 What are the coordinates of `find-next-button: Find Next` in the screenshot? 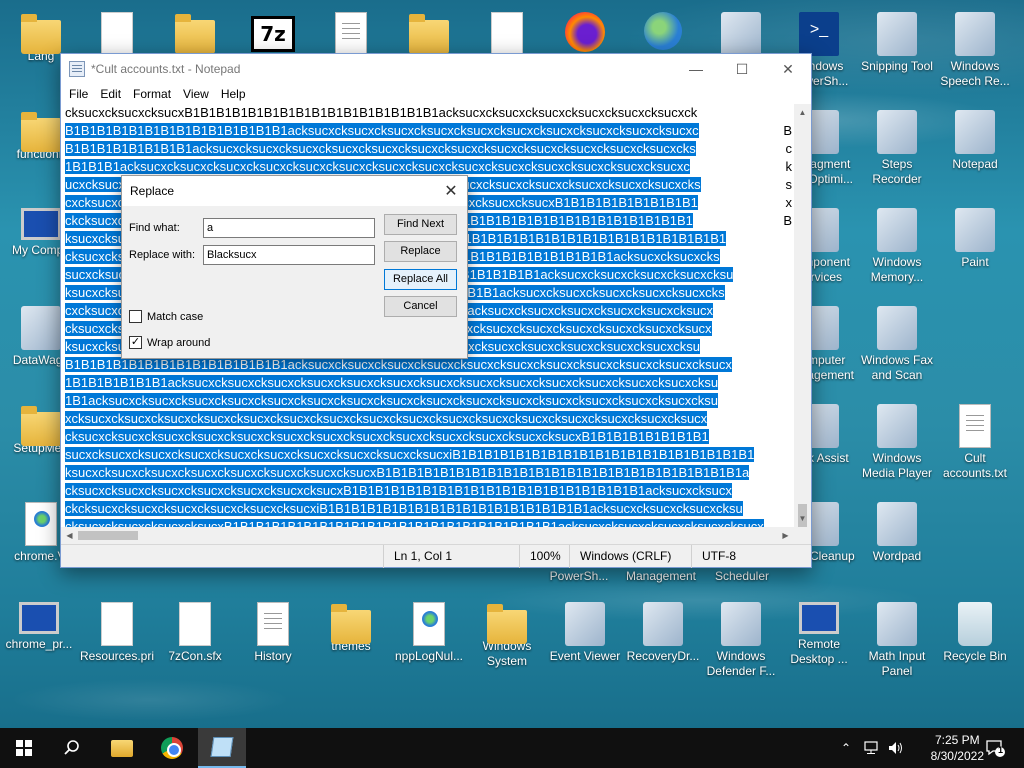 It's located at (420, 224).